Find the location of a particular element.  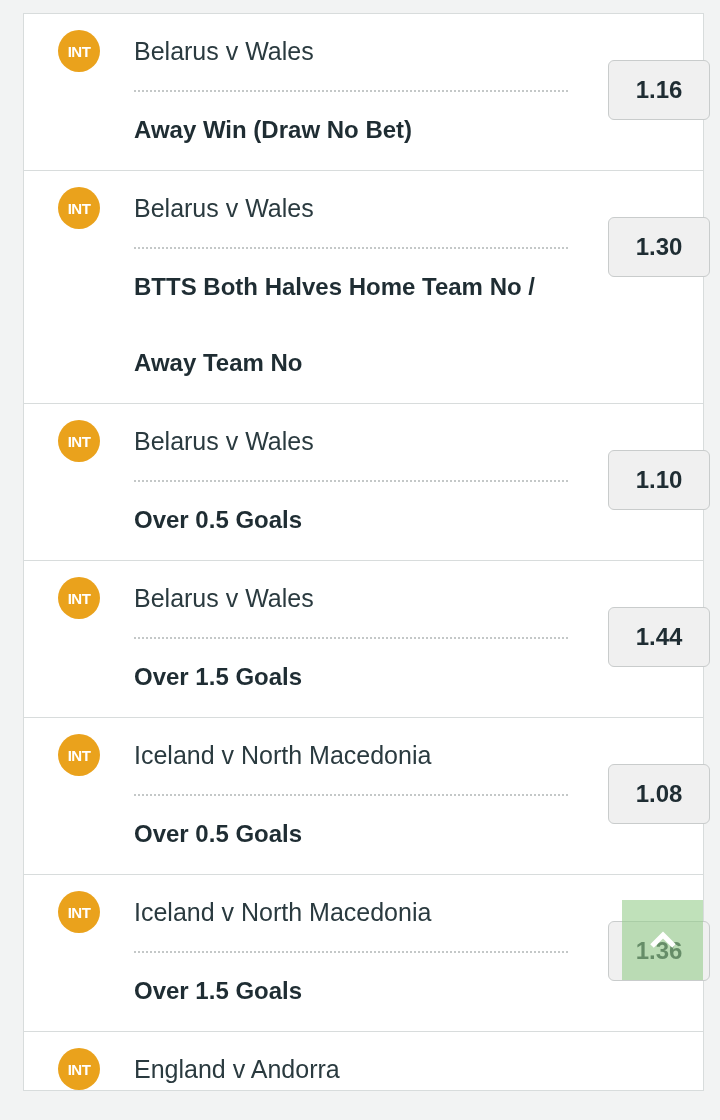

odds-button: 1.08 is located at coordinates (659, 794).